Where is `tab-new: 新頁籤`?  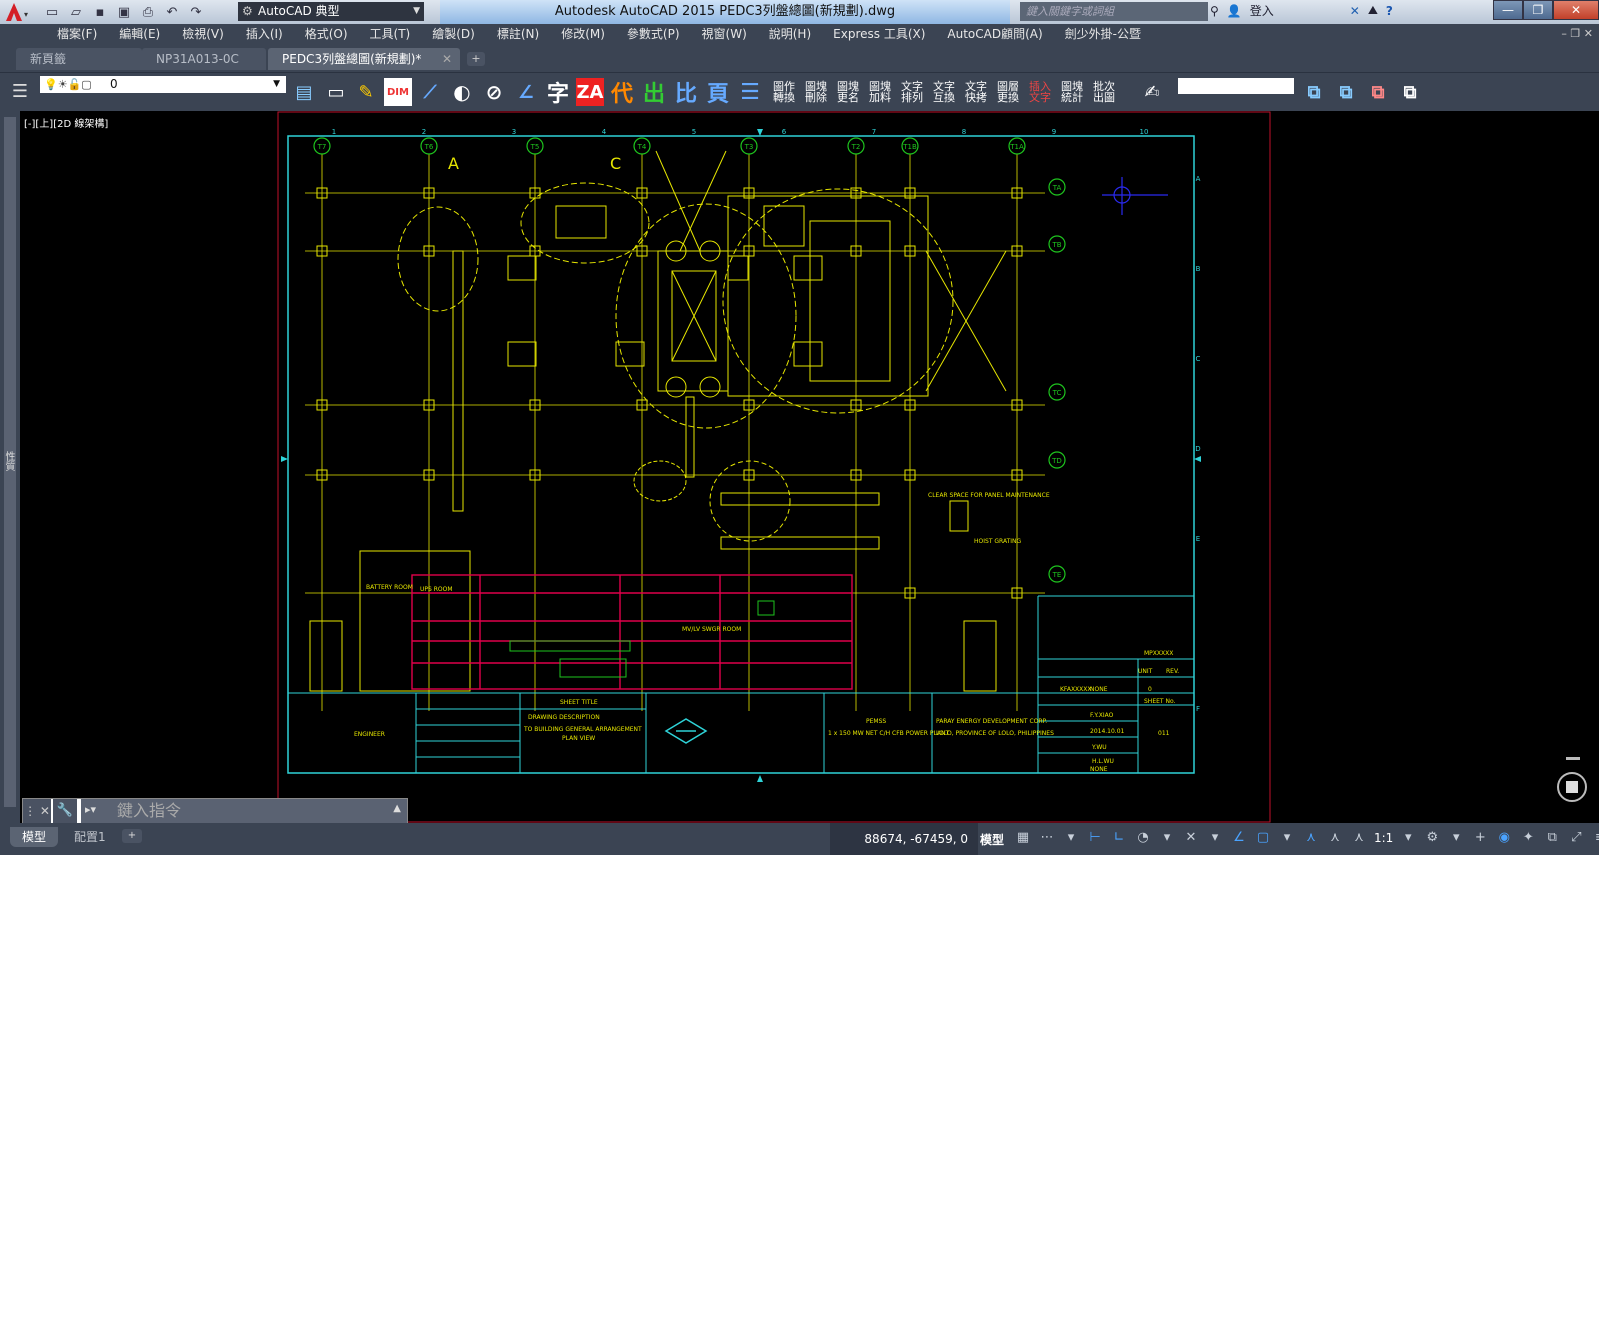 tab-new: 新頁籤 is located at coordinates (79, 59).